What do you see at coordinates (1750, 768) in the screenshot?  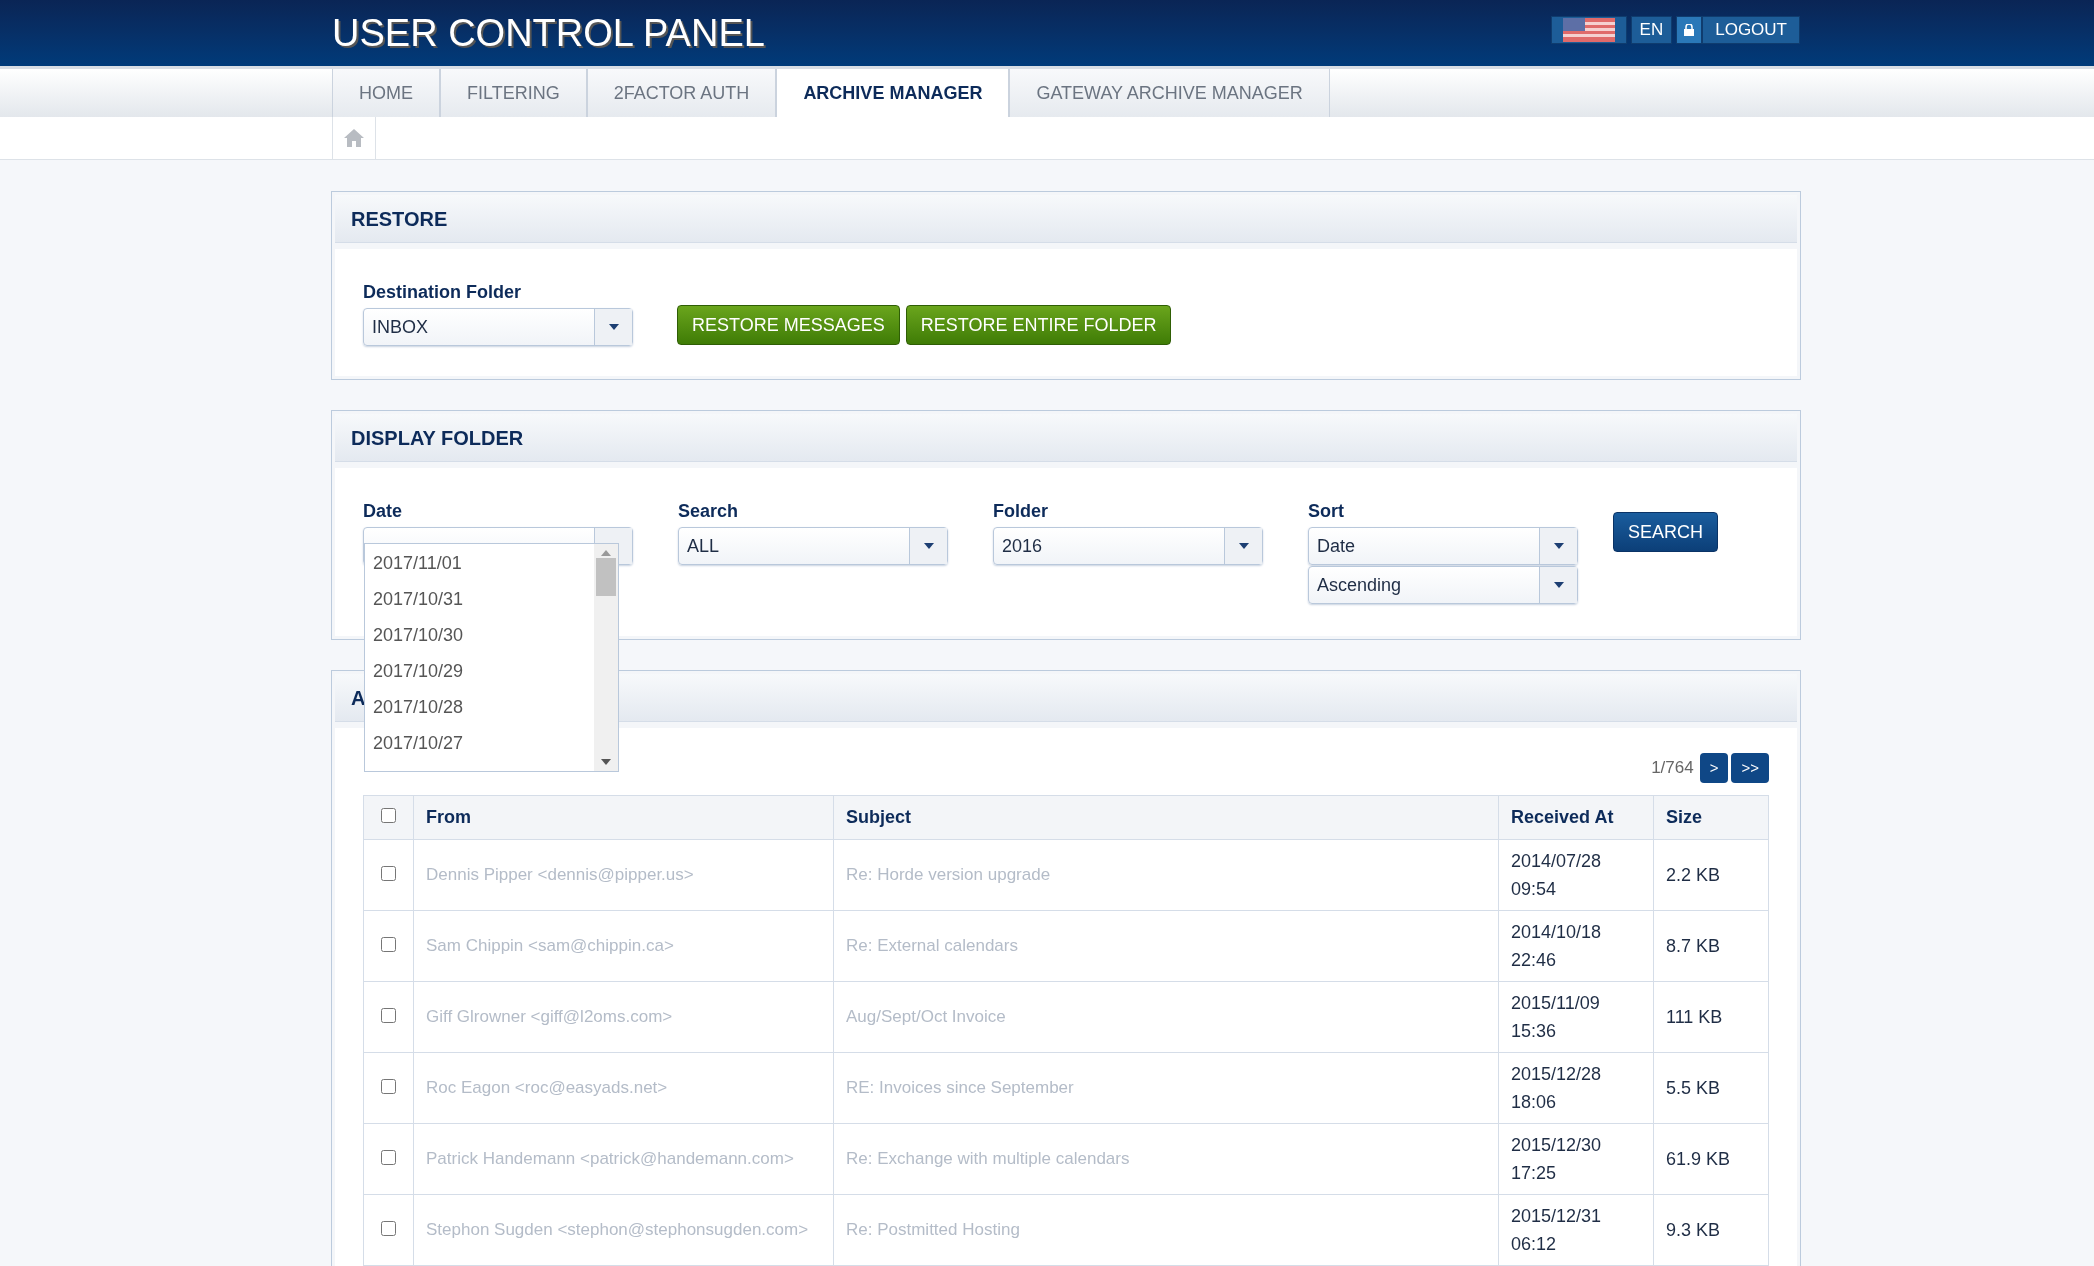 I see `last-page-button: >>` at bounding box center [1750, 768].